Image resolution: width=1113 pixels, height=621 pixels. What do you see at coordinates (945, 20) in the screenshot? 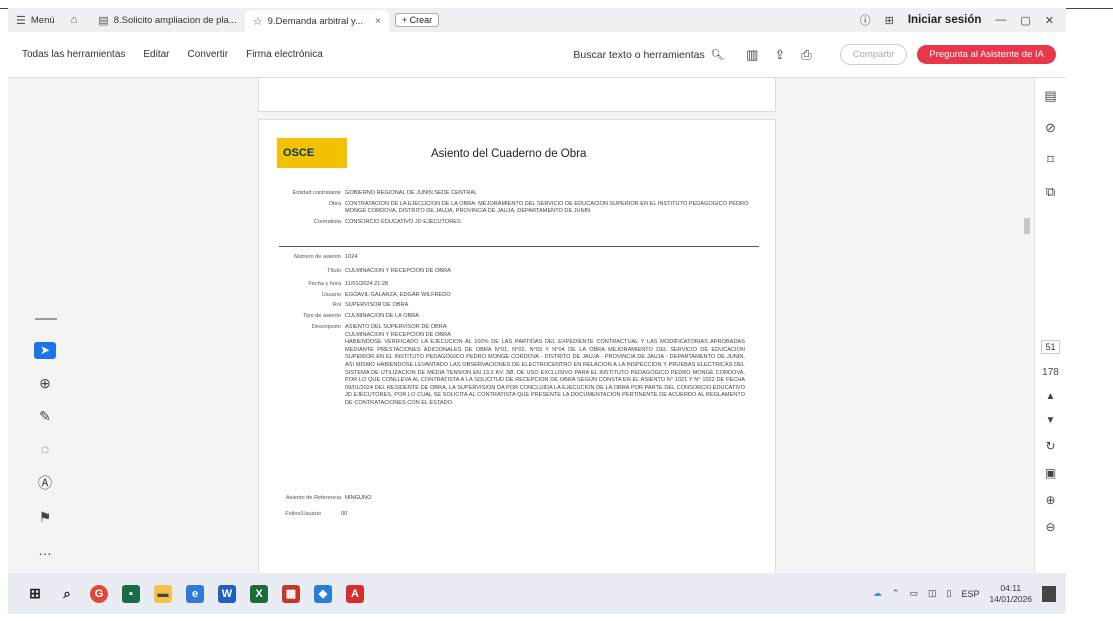
I see `signin-button: Iniciar sesión` at bounding box center [945, 20].